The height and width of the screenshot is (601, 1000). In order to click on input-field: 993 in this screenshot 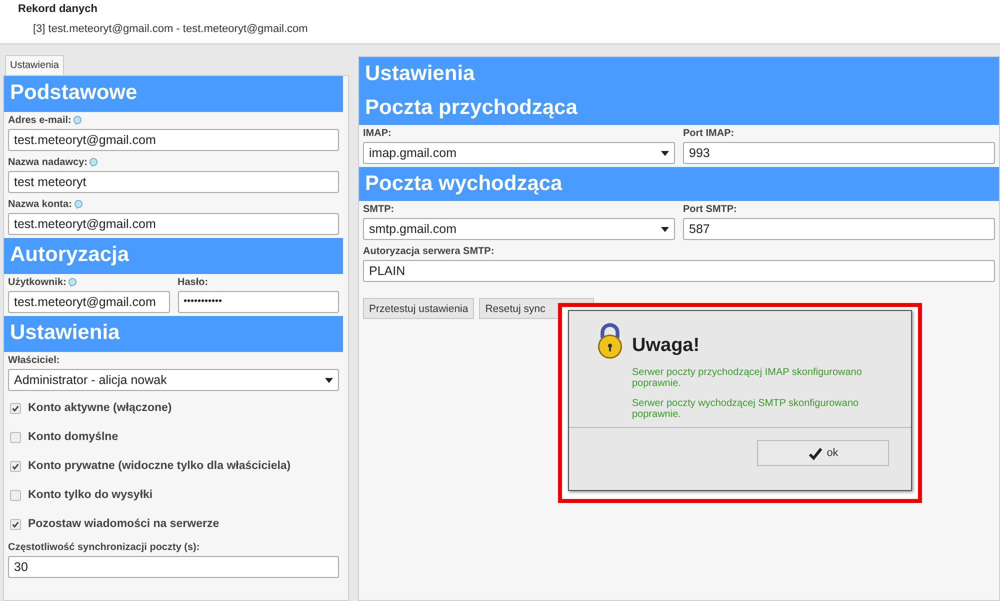, I will do `click(839, 153)`.